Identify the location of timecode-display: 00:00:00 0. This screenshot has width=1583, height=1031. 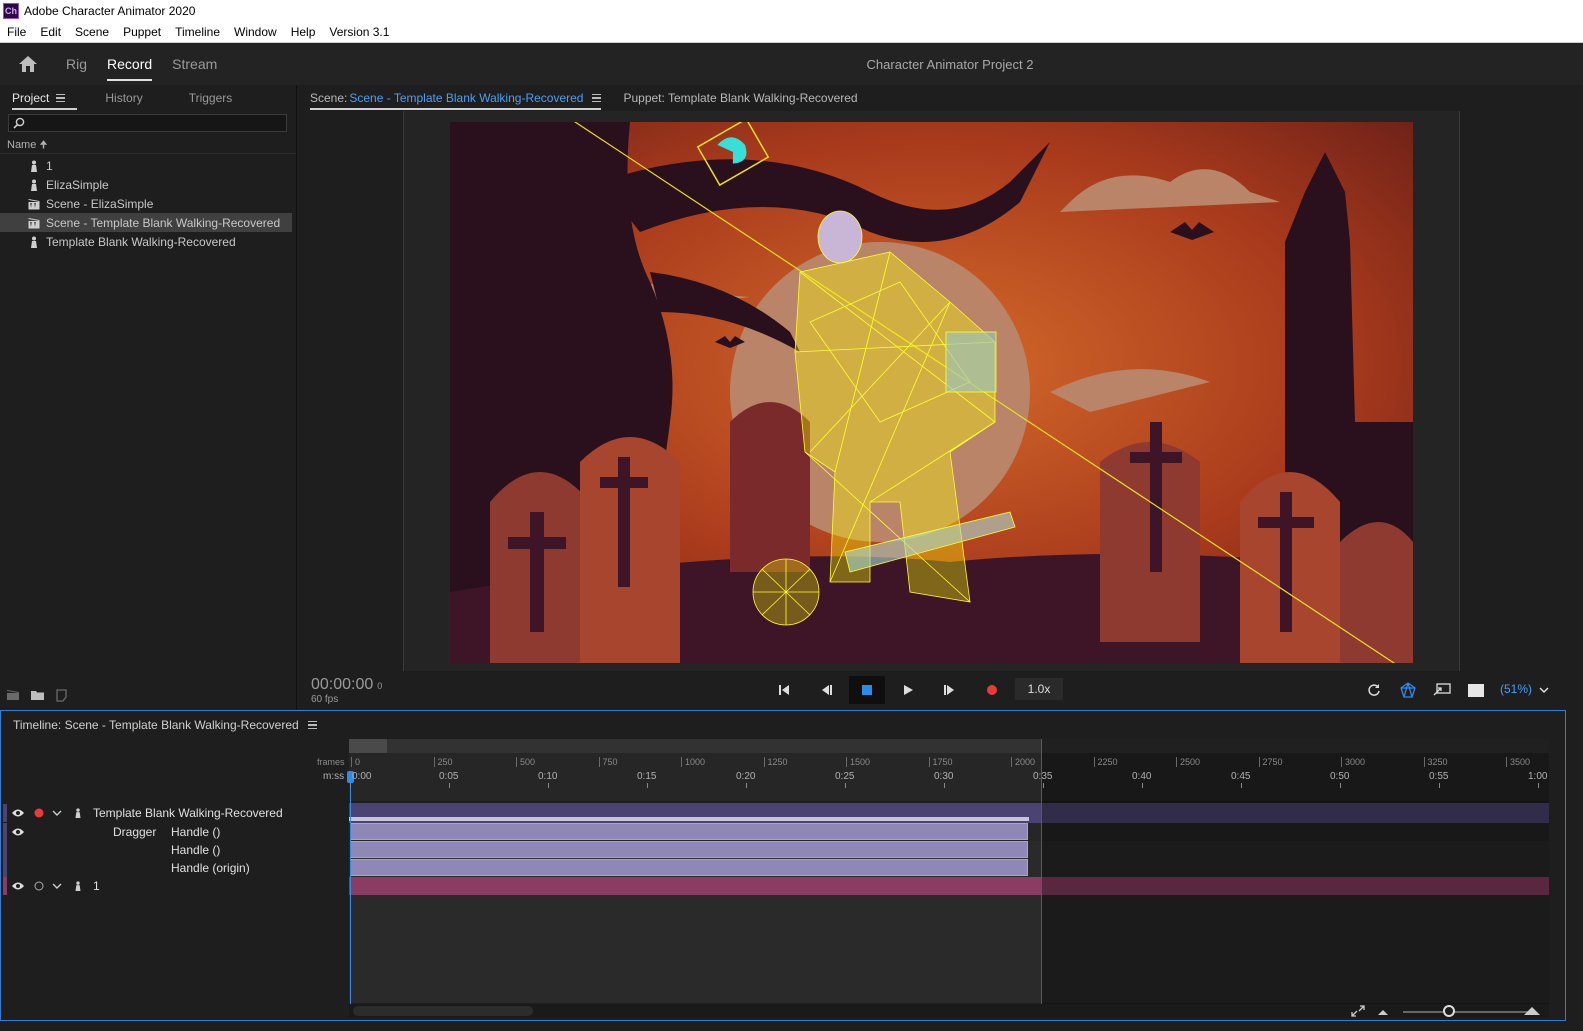
(346, 685).